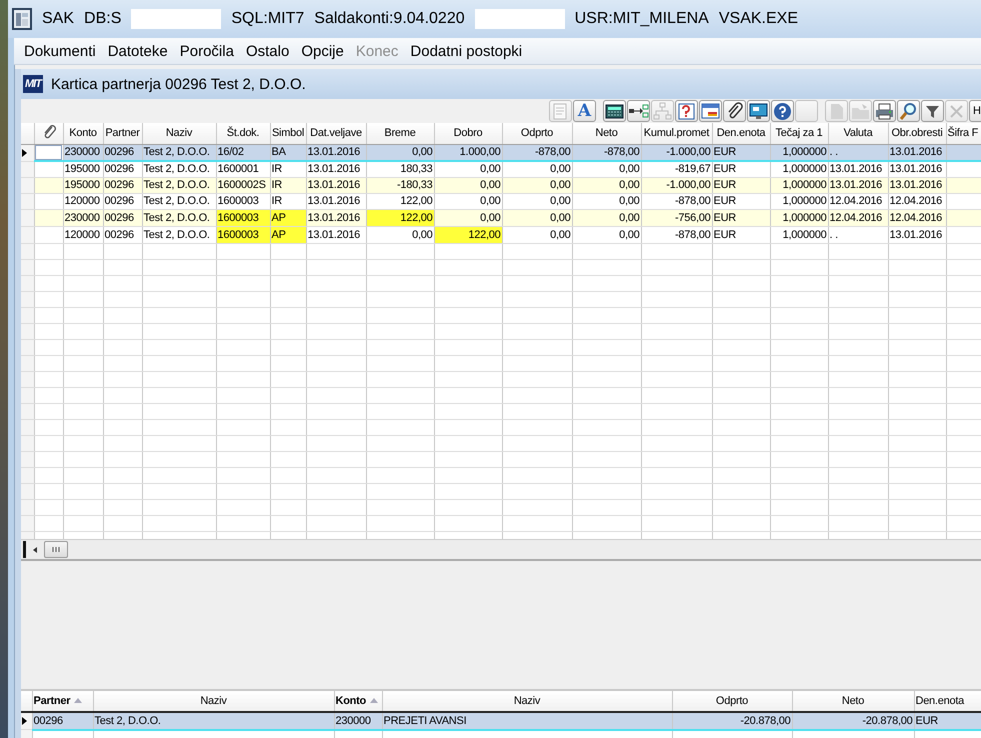  I want to click on menu-item: Datoteke, so click(138, 51).